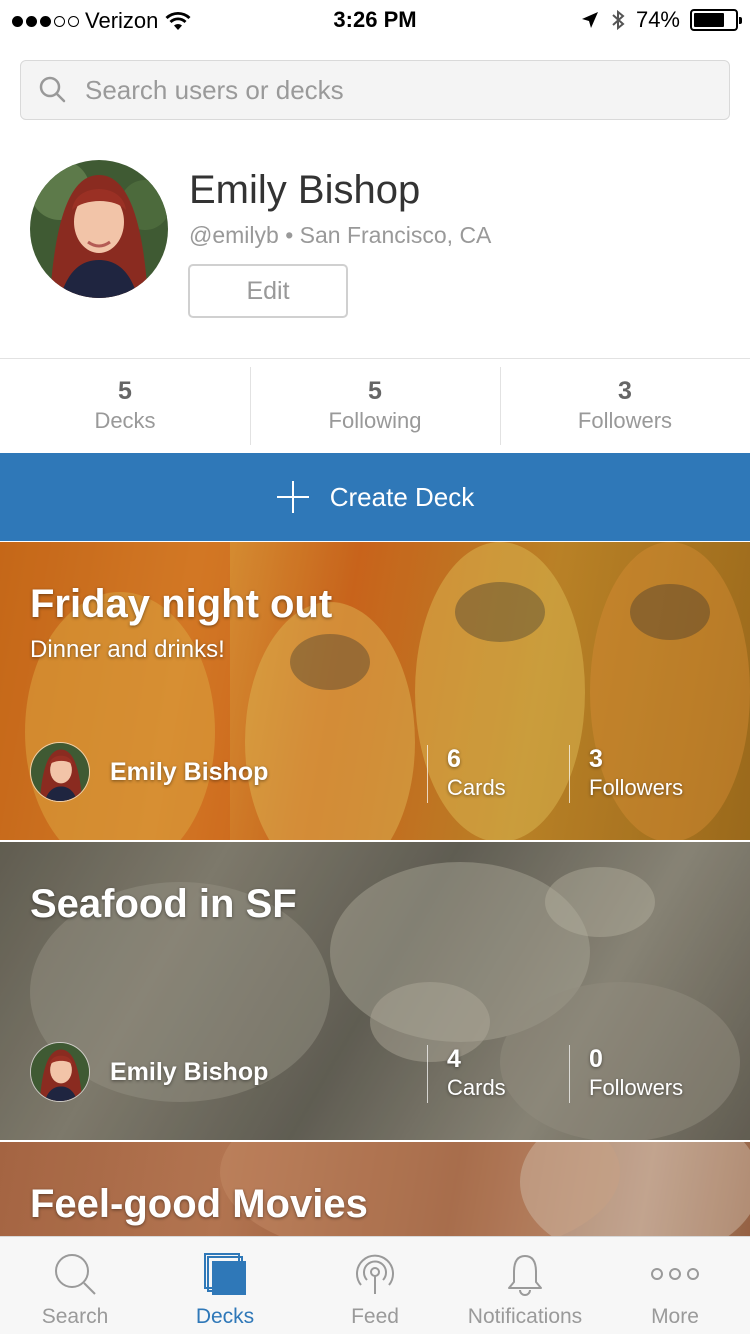 This screenshot has height=1334, width=750. I want to click on search-bar, so click(375, 90).